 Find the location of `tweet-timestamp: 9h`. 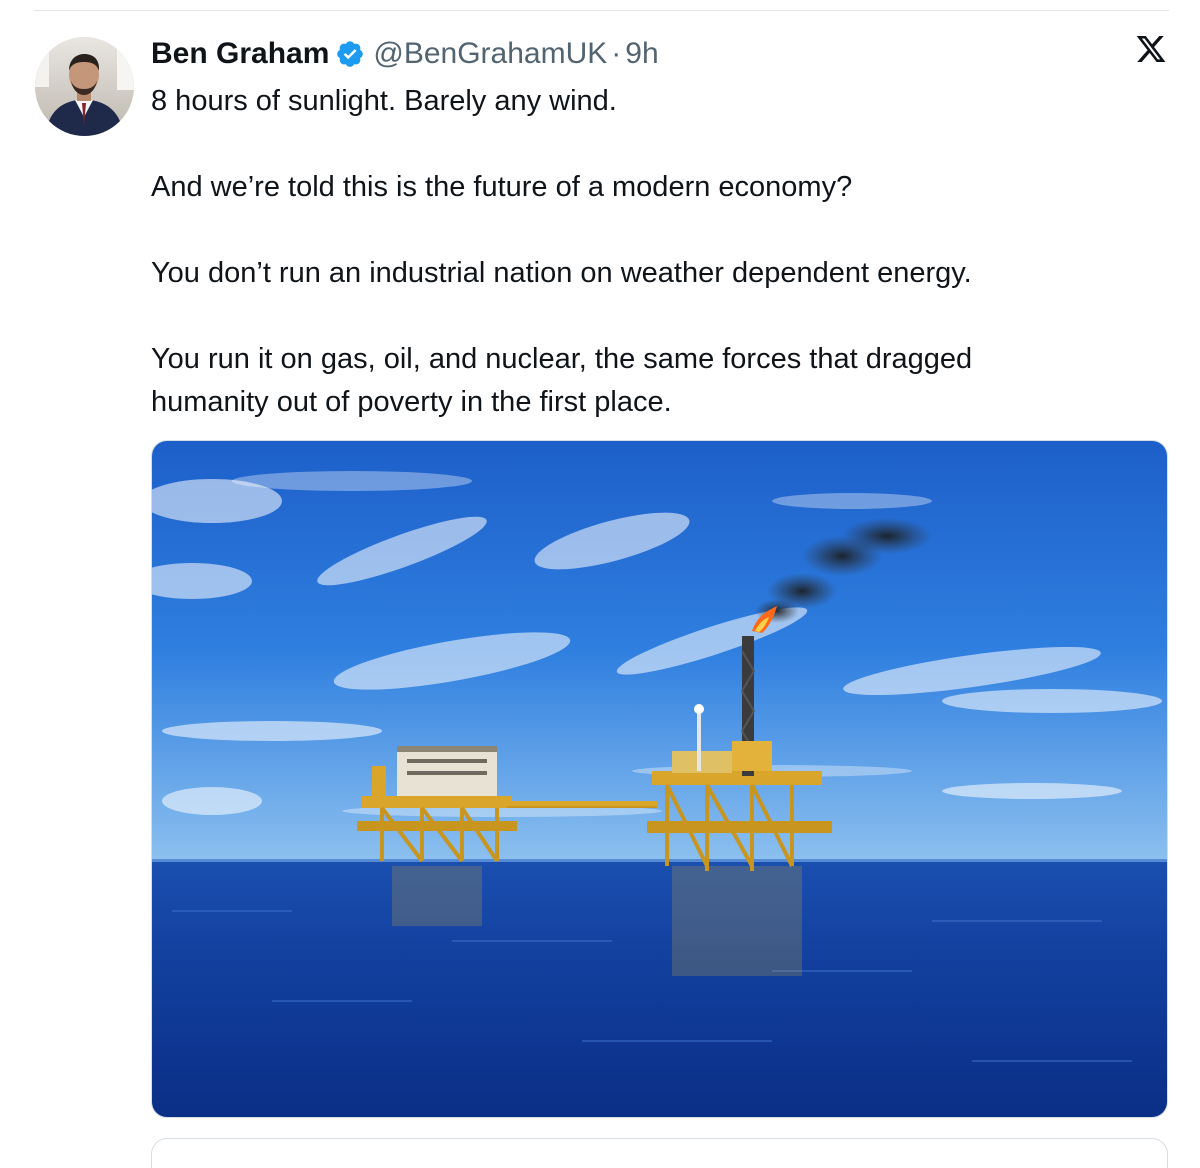

tweet-timestamp: 9h is located at coordinates (641, 54).